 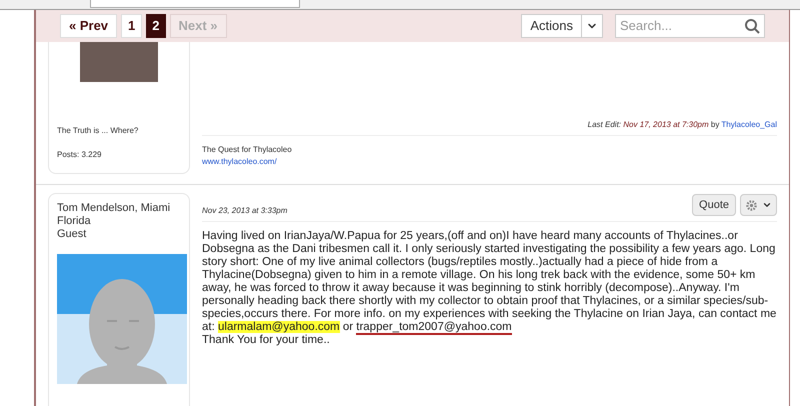 What do you see at coordinates (156, 26) in the screenshot?
I see `page-button: 2` at bounding box center [156, 26].